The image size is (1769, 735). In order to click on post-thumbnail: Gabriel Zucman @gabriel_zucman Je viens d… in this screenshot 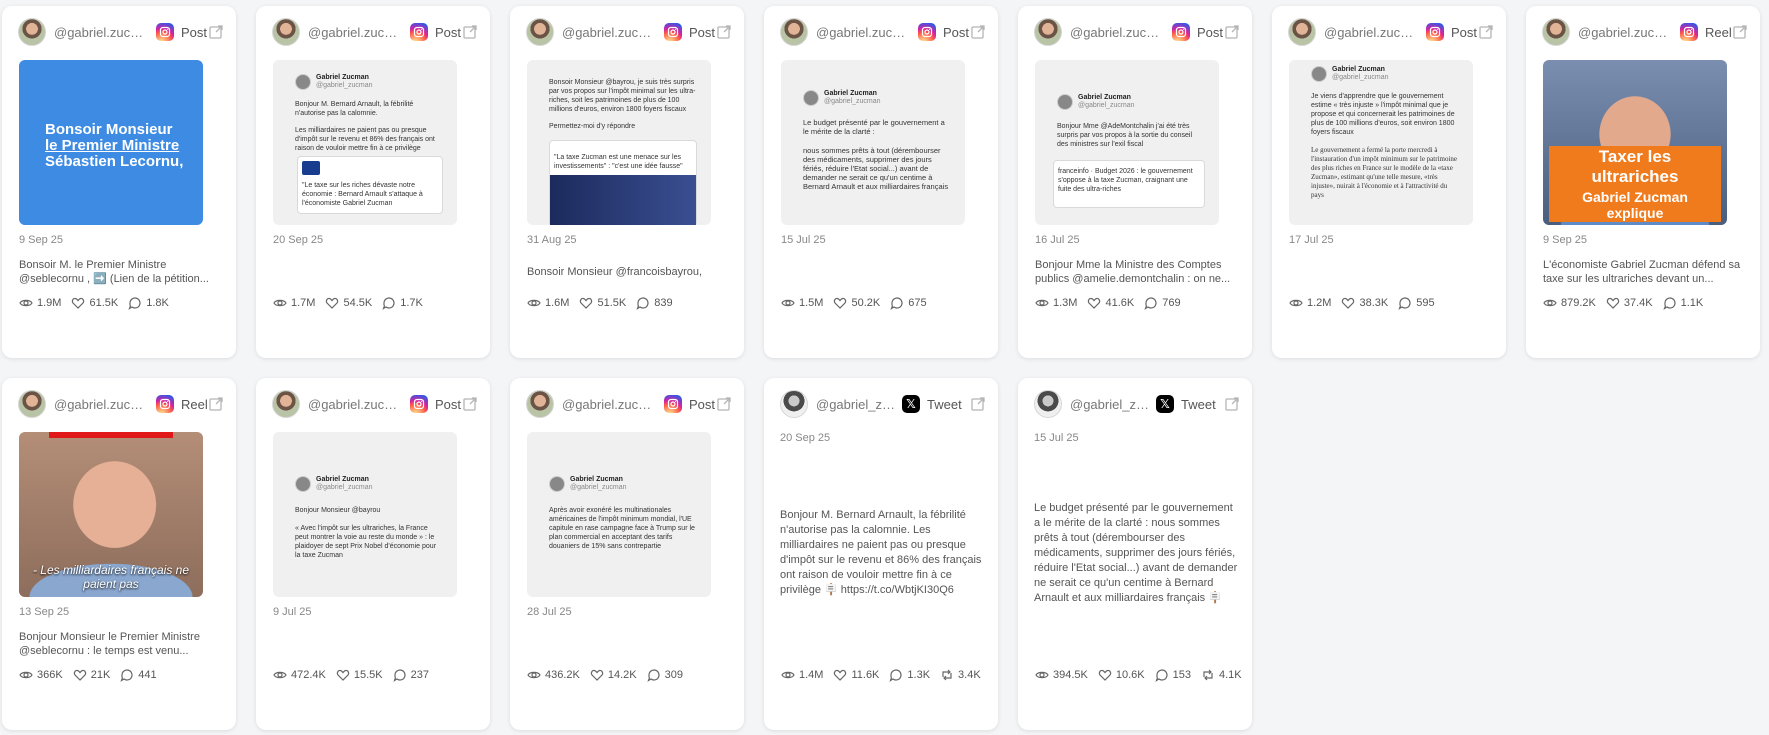, I will do `click(1381, 142)`.